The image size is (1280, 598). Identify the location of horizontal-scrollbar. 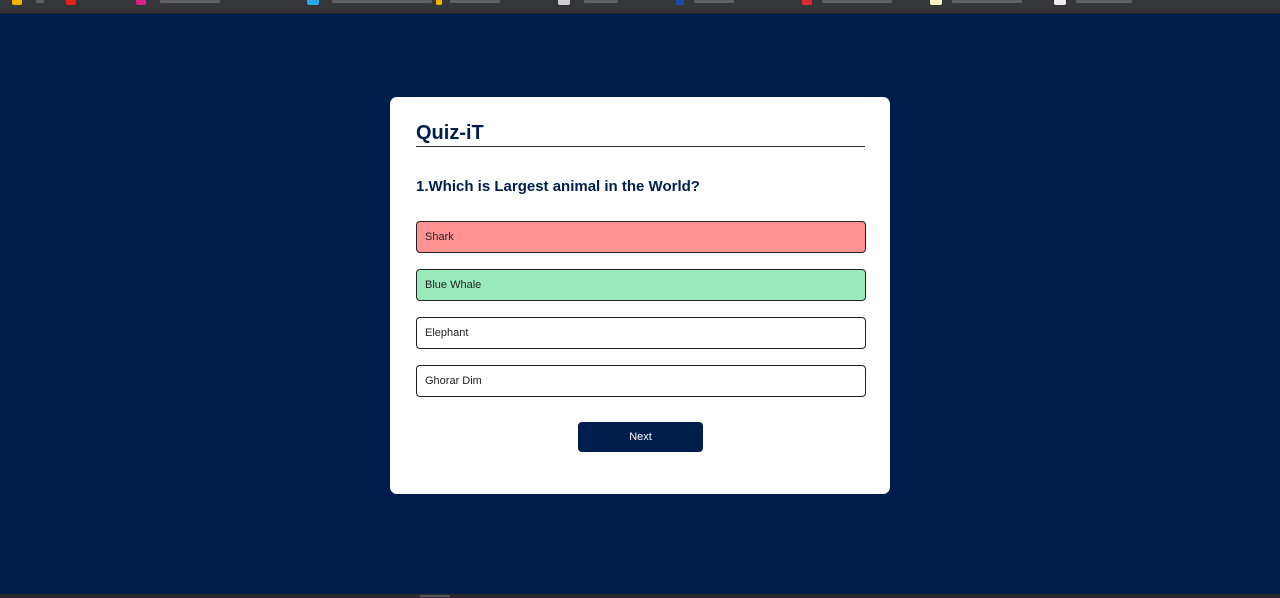
(640, 596).